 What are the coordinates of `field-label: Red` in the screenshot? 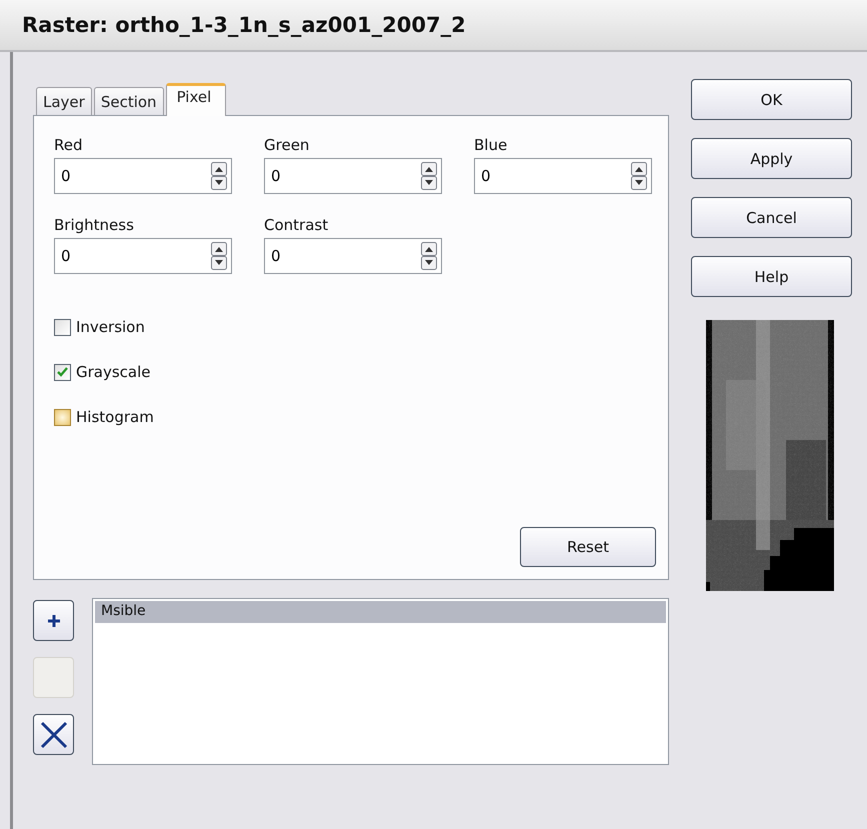 It's located at (68, 145).